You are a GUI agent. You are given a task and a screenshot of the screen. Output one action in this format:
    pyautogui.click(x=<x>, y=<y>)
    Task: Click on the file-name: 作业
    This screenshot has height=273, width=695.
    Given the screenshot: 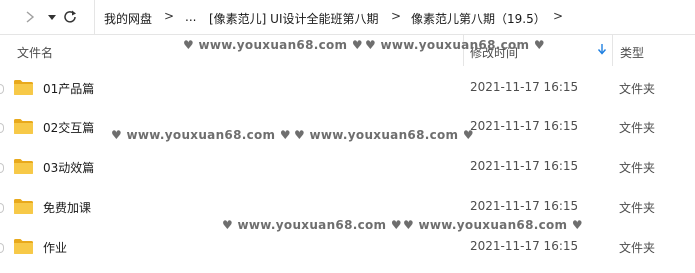 What is the action you would take?
    pyautogui.click(x=55, y=247)
    